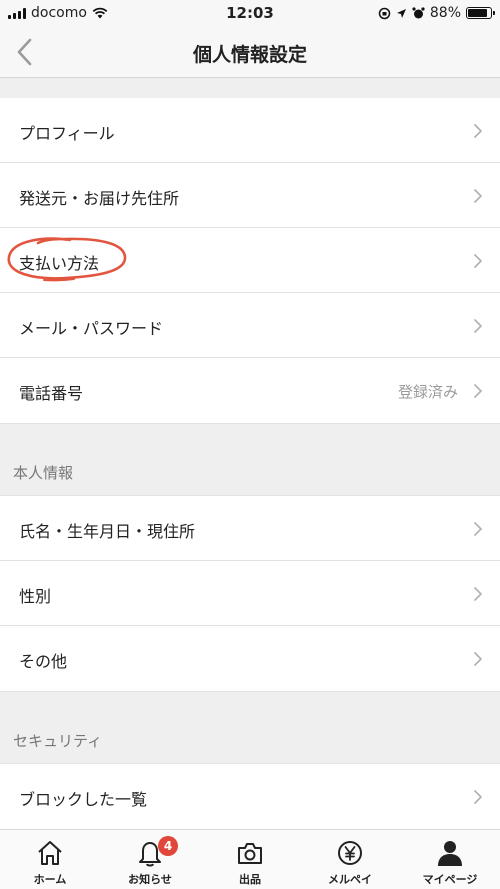 This screenshot has height=889, width=500. I want to click on menu-row-address: 発送元・お届け先住所, so click(250, 195).